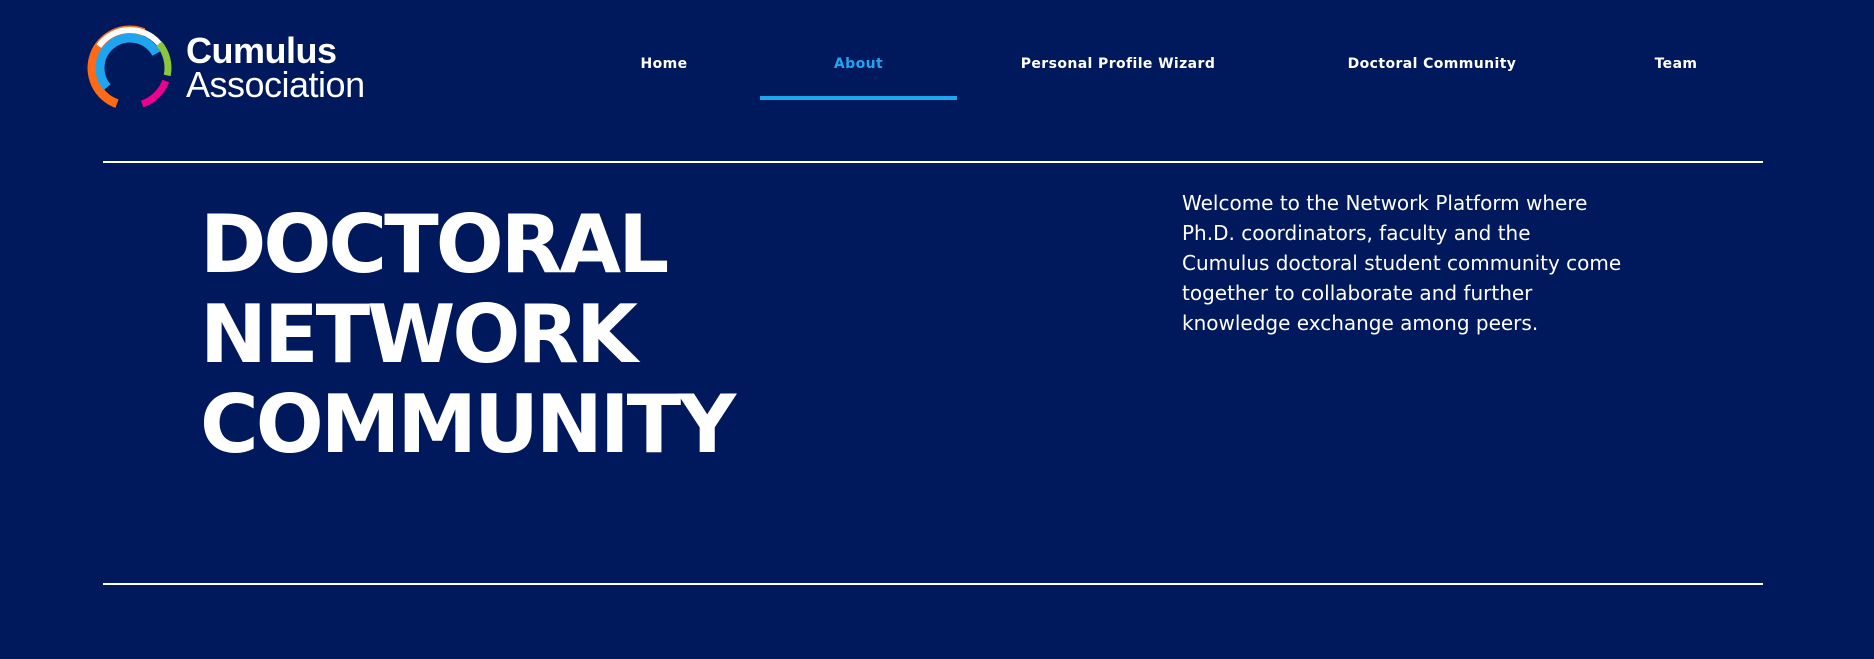 The height and width of the screenshot is (659, 1874). What do you see at coordinates (933, 584) in the screenshot?
I see `bottom-divider` at bounding box center [933, 584].